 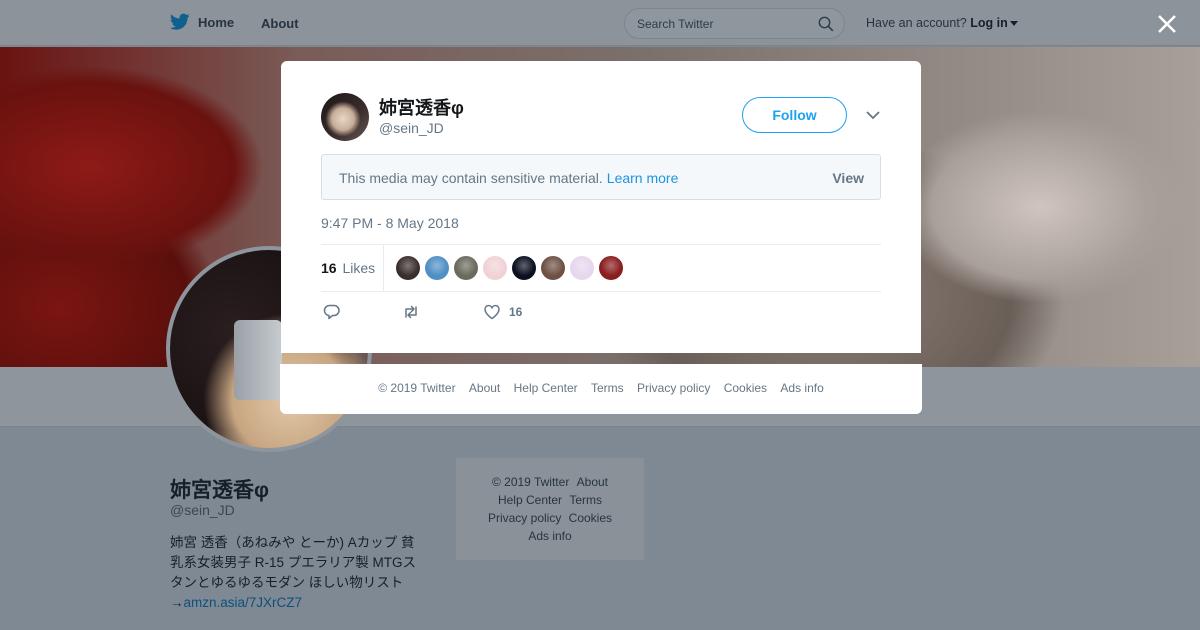 What do you see at coordinates (673, 388) in the screenshot?
I see `modal-footer-privacy-link: Privacy policy` at bounding box center [673, 388].